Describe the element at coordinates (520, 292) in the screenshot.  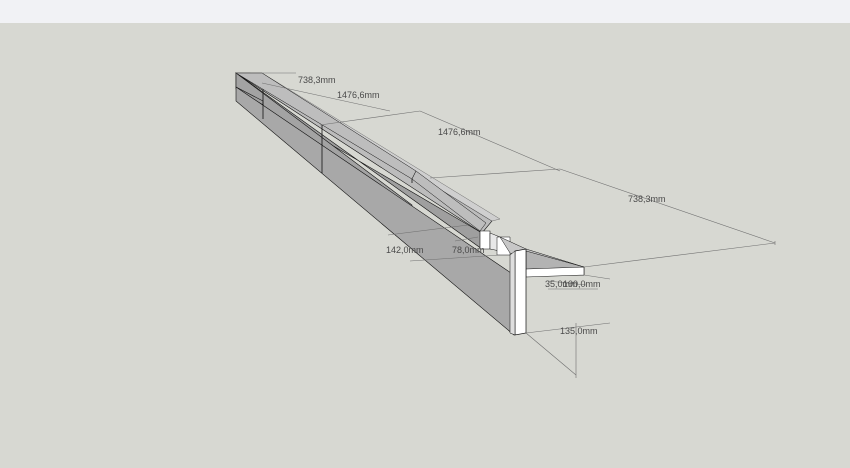
I see `head-post-front` at that location.